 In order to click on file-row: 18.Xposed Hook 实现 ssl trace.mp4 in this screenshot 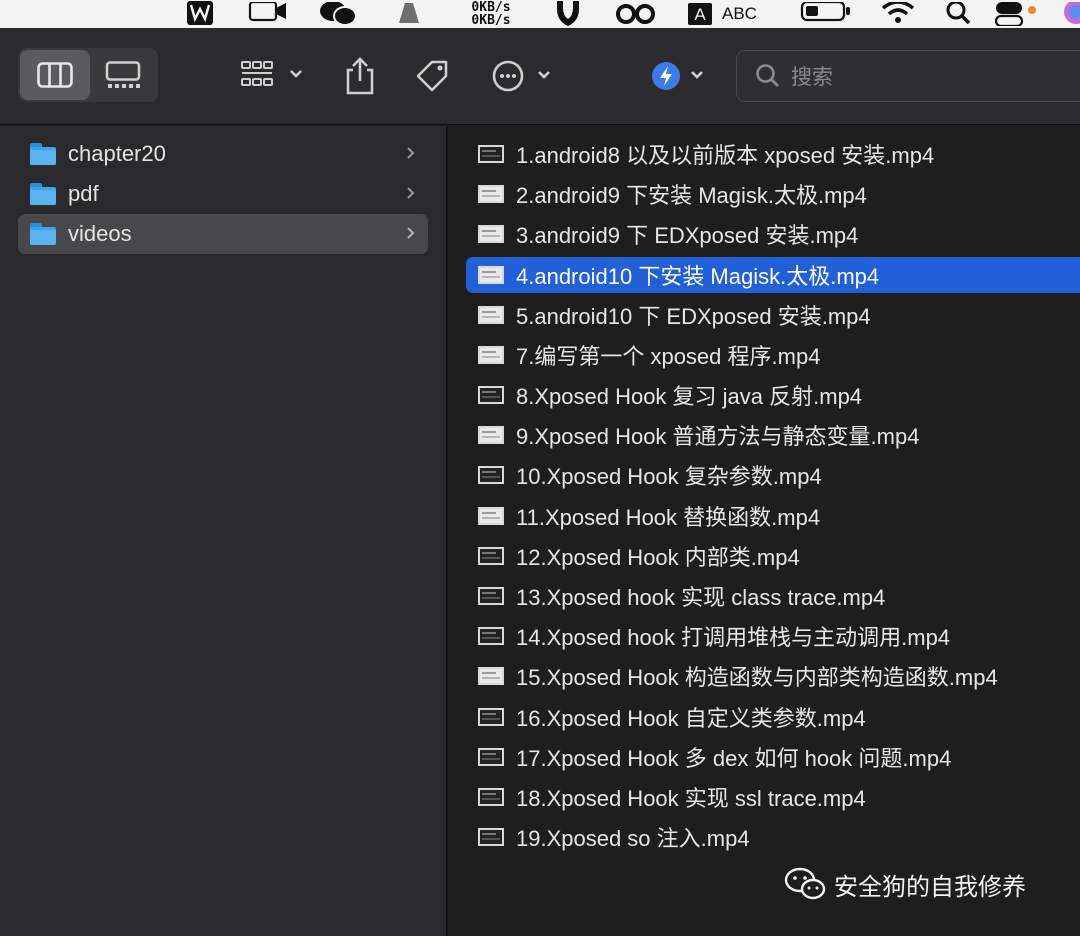, I will do `click(773, 797)`.